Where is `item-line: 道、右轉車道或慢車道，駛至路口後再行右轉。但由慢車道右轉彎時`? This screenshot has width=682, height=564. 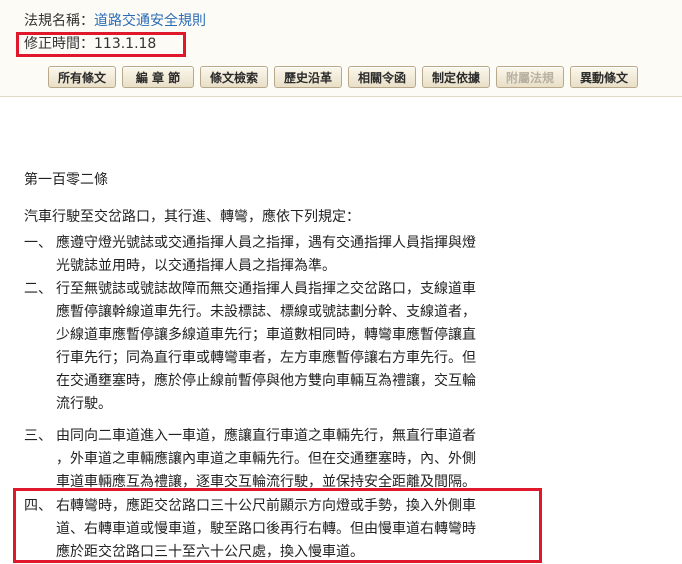
item-line: 道、右轉車道或慢車道，駛至路口後再行右轉。但由慢車道右轉彎時 is located at coordinates (266, 529).